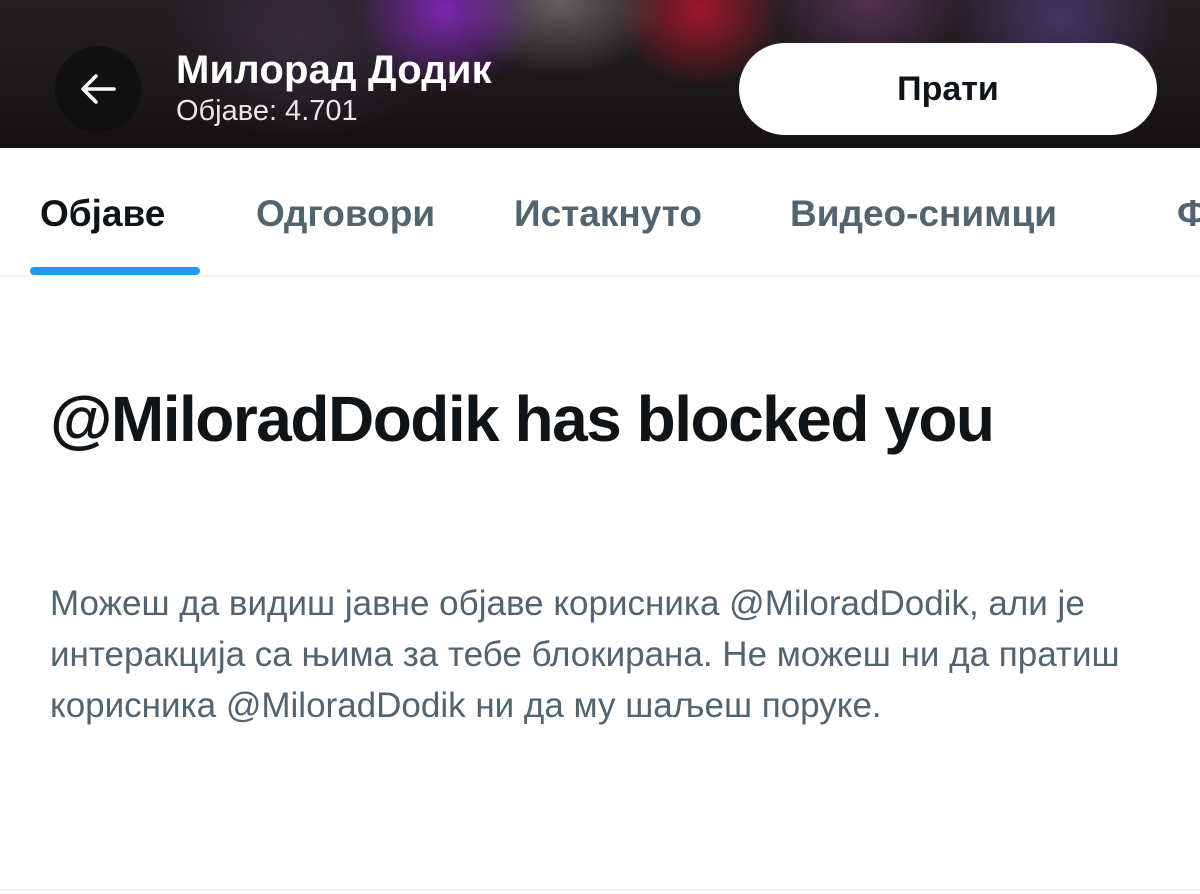 This screenshot has height=894, width=1200. What do you see at coordinates (1188, 213) in the screenshot?
I see `tab-photos: Ф` at bounding box center [1188, 213].